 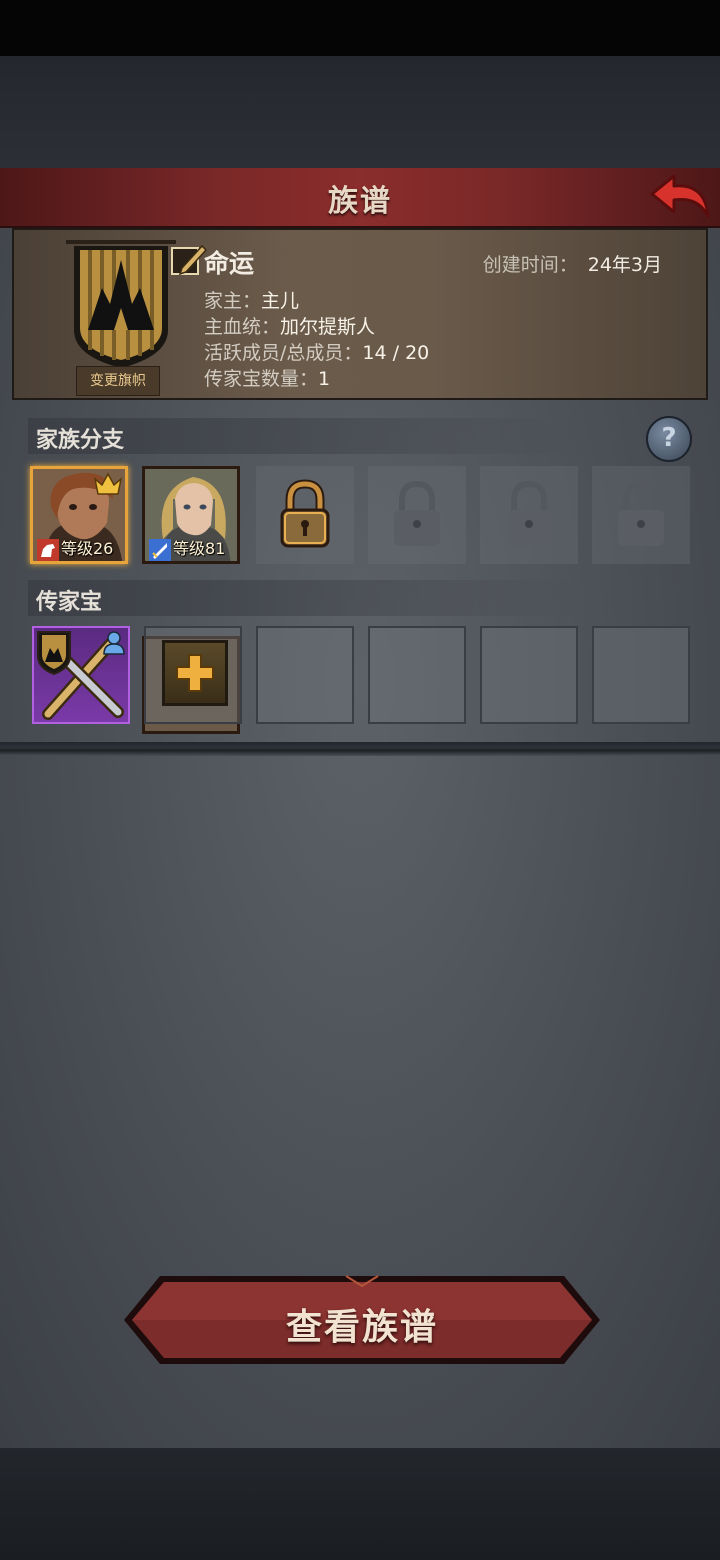 What do you see at coordinates (396, 353) in the screenshot?
I see `info-value: 14 / 20` at bounding box center [396, 353].